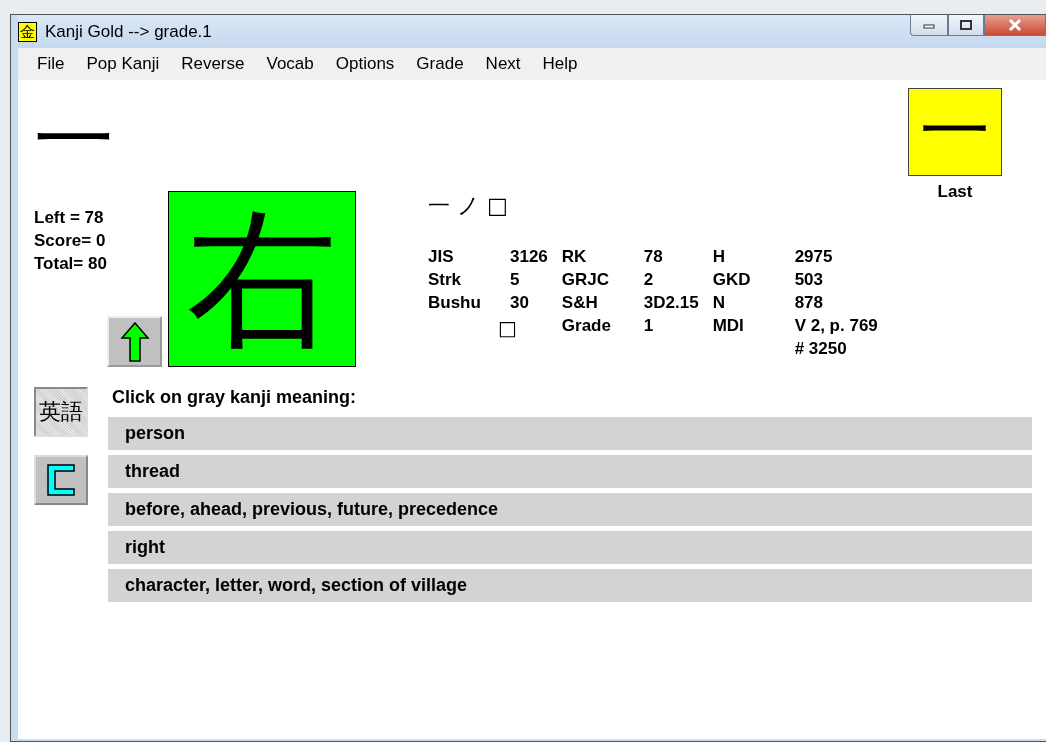 The image size is (1046, 742). What do you see at coordinates (468, 206) in the screenshot?
I see `radical-components: 一 ノ □` at bounding box center [468, 206].